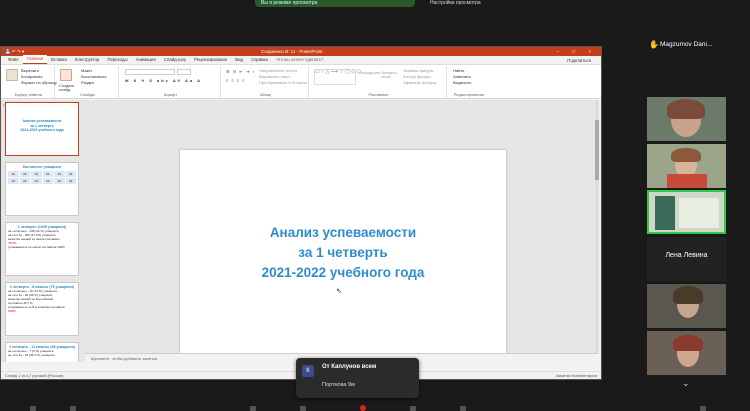 The height and width of the screenshot is (411, 750). Describe the element at coordinates (363, 408) in the screenshot. I see `chat-badge` at that location.